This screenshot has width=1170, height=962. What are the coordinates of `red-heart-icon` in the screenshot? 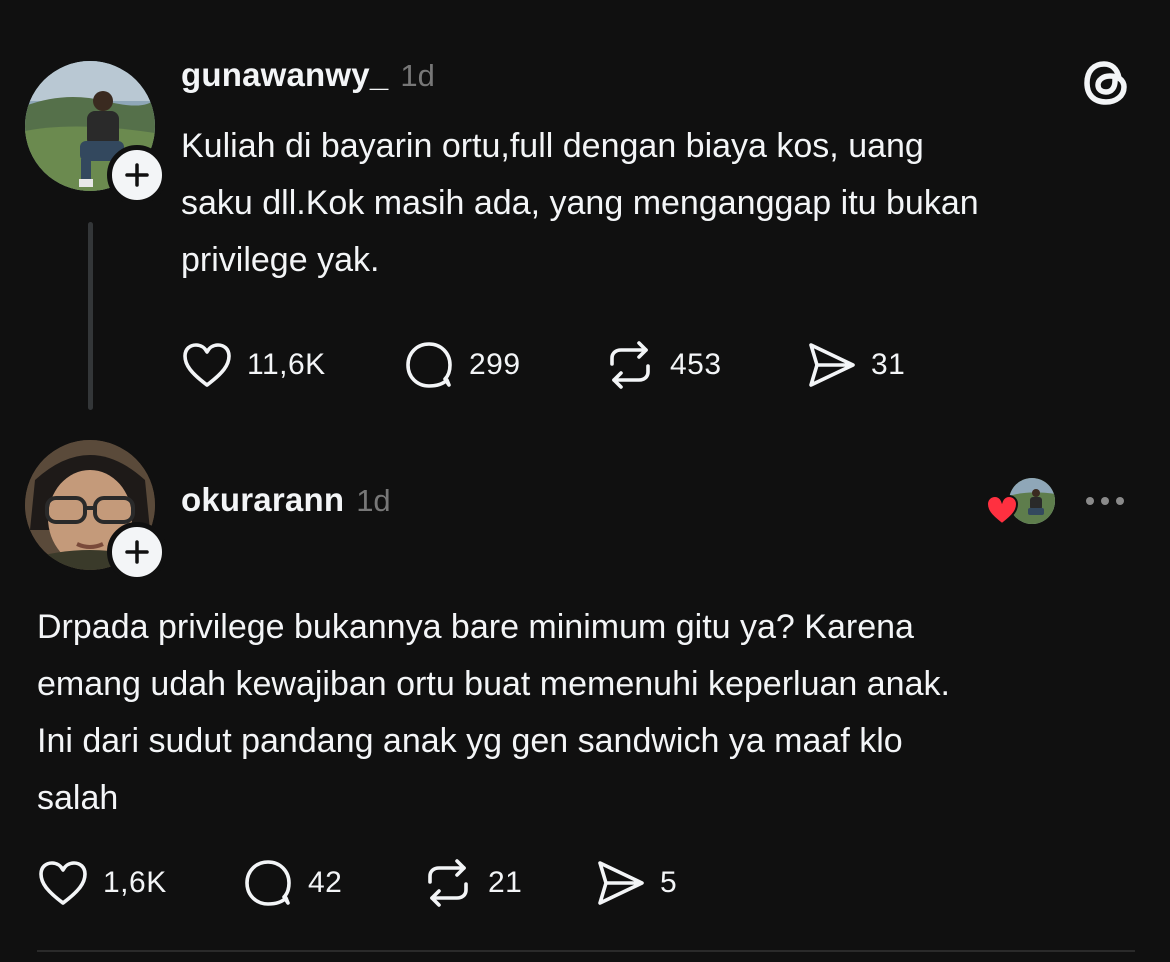 It's located at (1002, 510).